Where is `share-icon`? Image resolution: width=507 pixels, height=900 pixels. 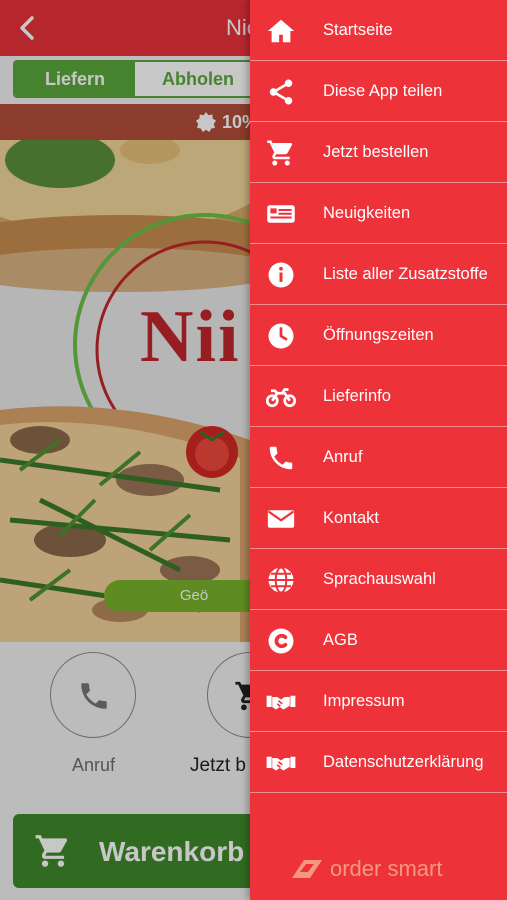
share-icon is located at coordinates (281, 92).